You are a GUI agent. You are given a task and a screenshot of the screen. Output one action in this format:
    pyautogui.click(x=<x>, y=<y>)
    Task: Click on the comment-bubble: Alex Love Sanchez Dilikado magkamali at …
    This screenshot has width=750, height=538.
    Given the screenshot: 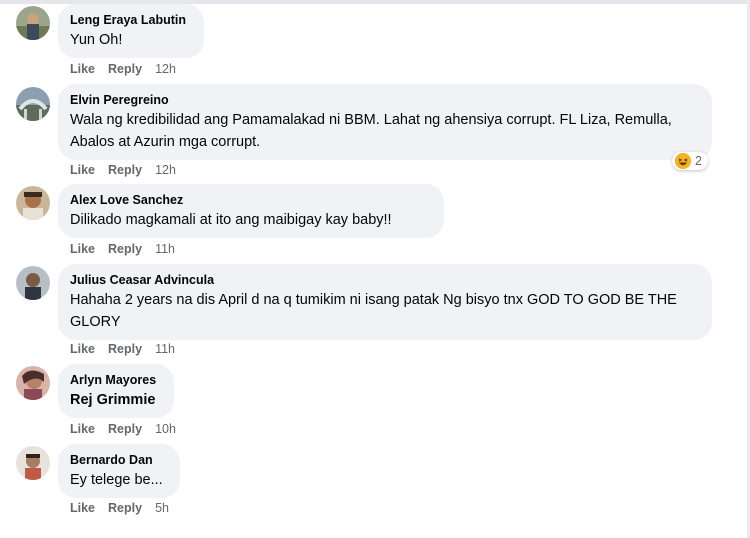 What is the action you would take?
    pyautogui.click(x=251, y=211)
    